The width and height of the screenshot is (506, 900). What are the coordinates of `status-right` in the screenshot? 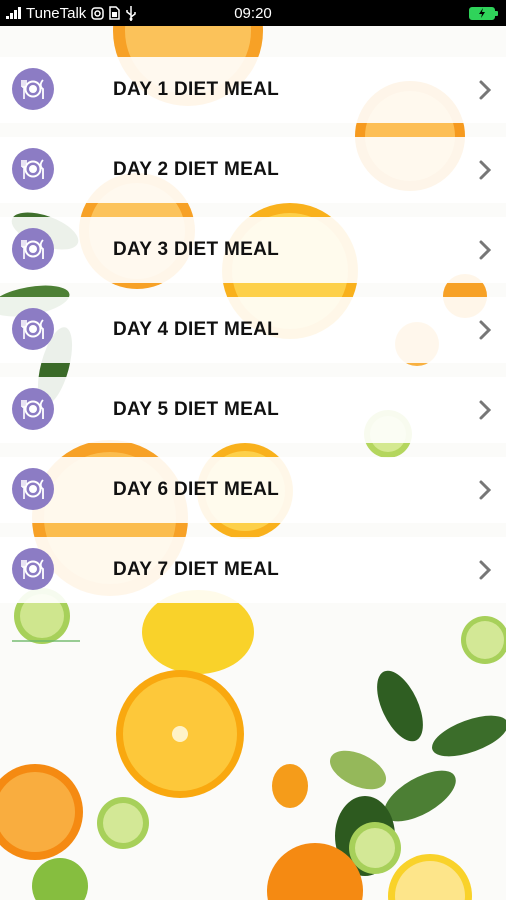 It's located at (484, 13).